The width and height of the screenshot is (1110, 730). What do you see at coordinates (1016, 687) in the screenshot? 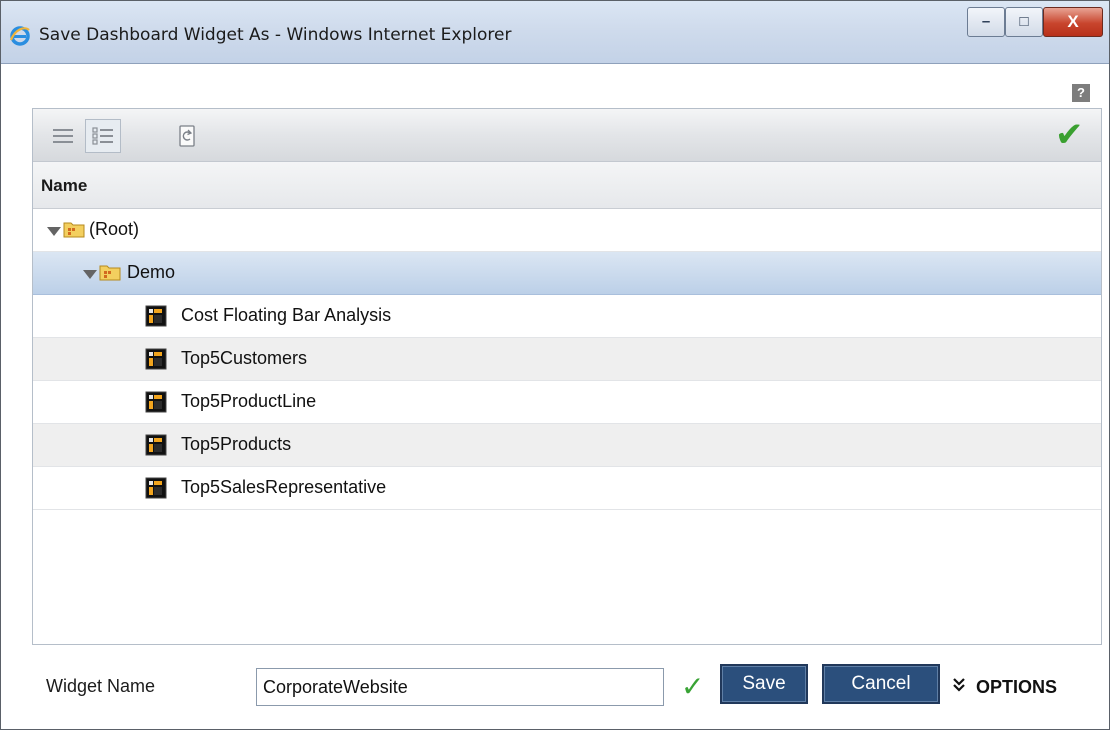
I see `options-toggle: OPTIONS` at bounding box center [1016, 687].